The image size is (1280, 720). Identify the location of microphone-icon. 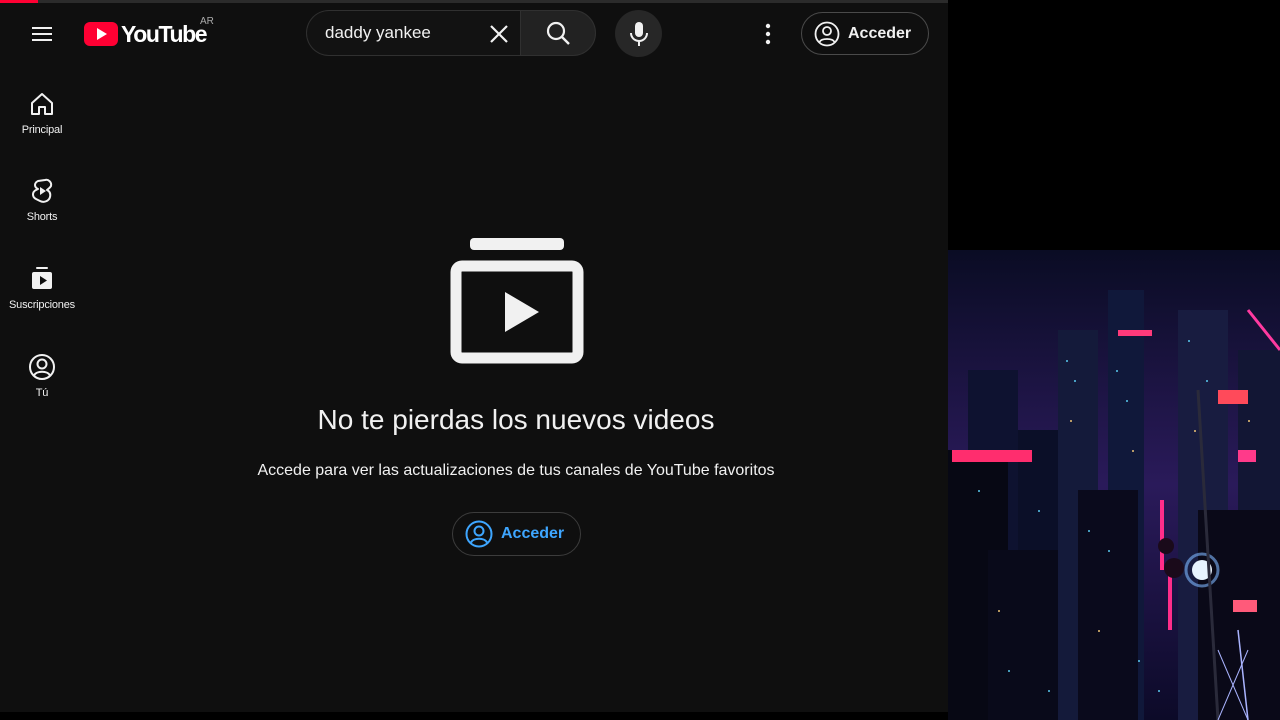
(638, 33).